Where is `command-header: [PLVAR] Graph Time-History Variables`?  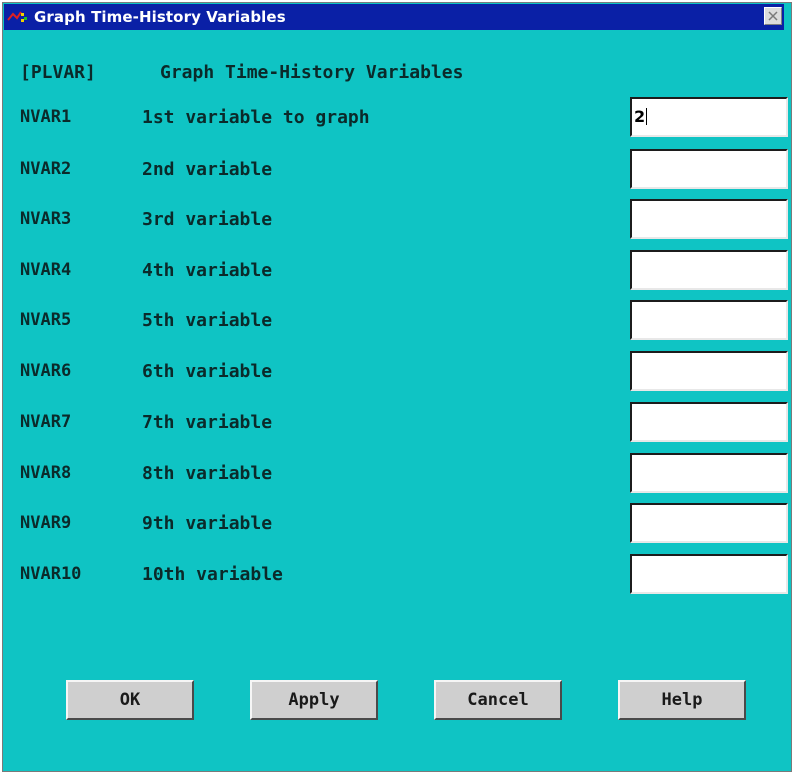 command-header: [PLVAR] Graph Time-History Variables is located at coordinates (241, 72).